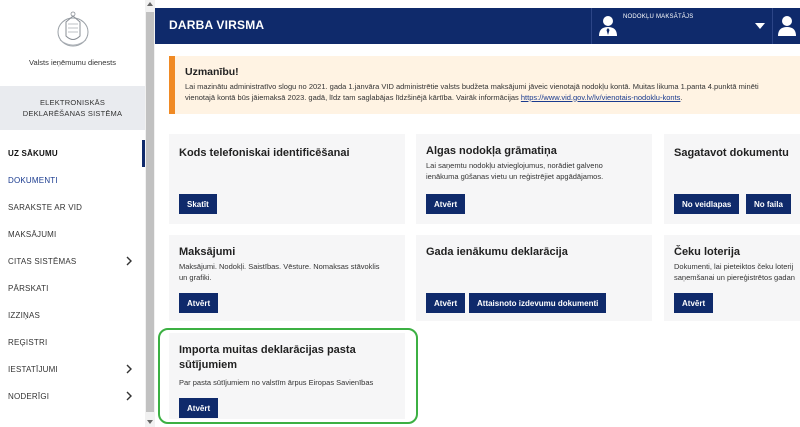 The width and height of the screenshot is (800, 427). I want to click on user-profile-button, so click(786, 26).